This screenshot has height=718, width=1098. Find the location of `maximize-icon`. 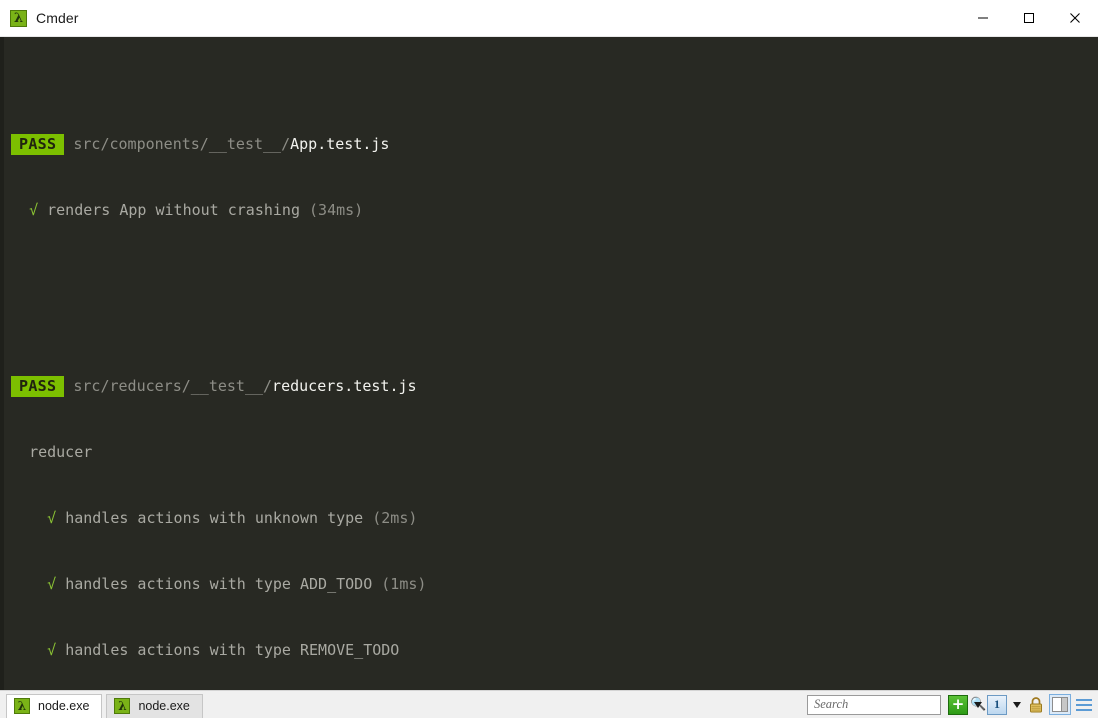

maximize-icon is located at coordinates (1029, 18).